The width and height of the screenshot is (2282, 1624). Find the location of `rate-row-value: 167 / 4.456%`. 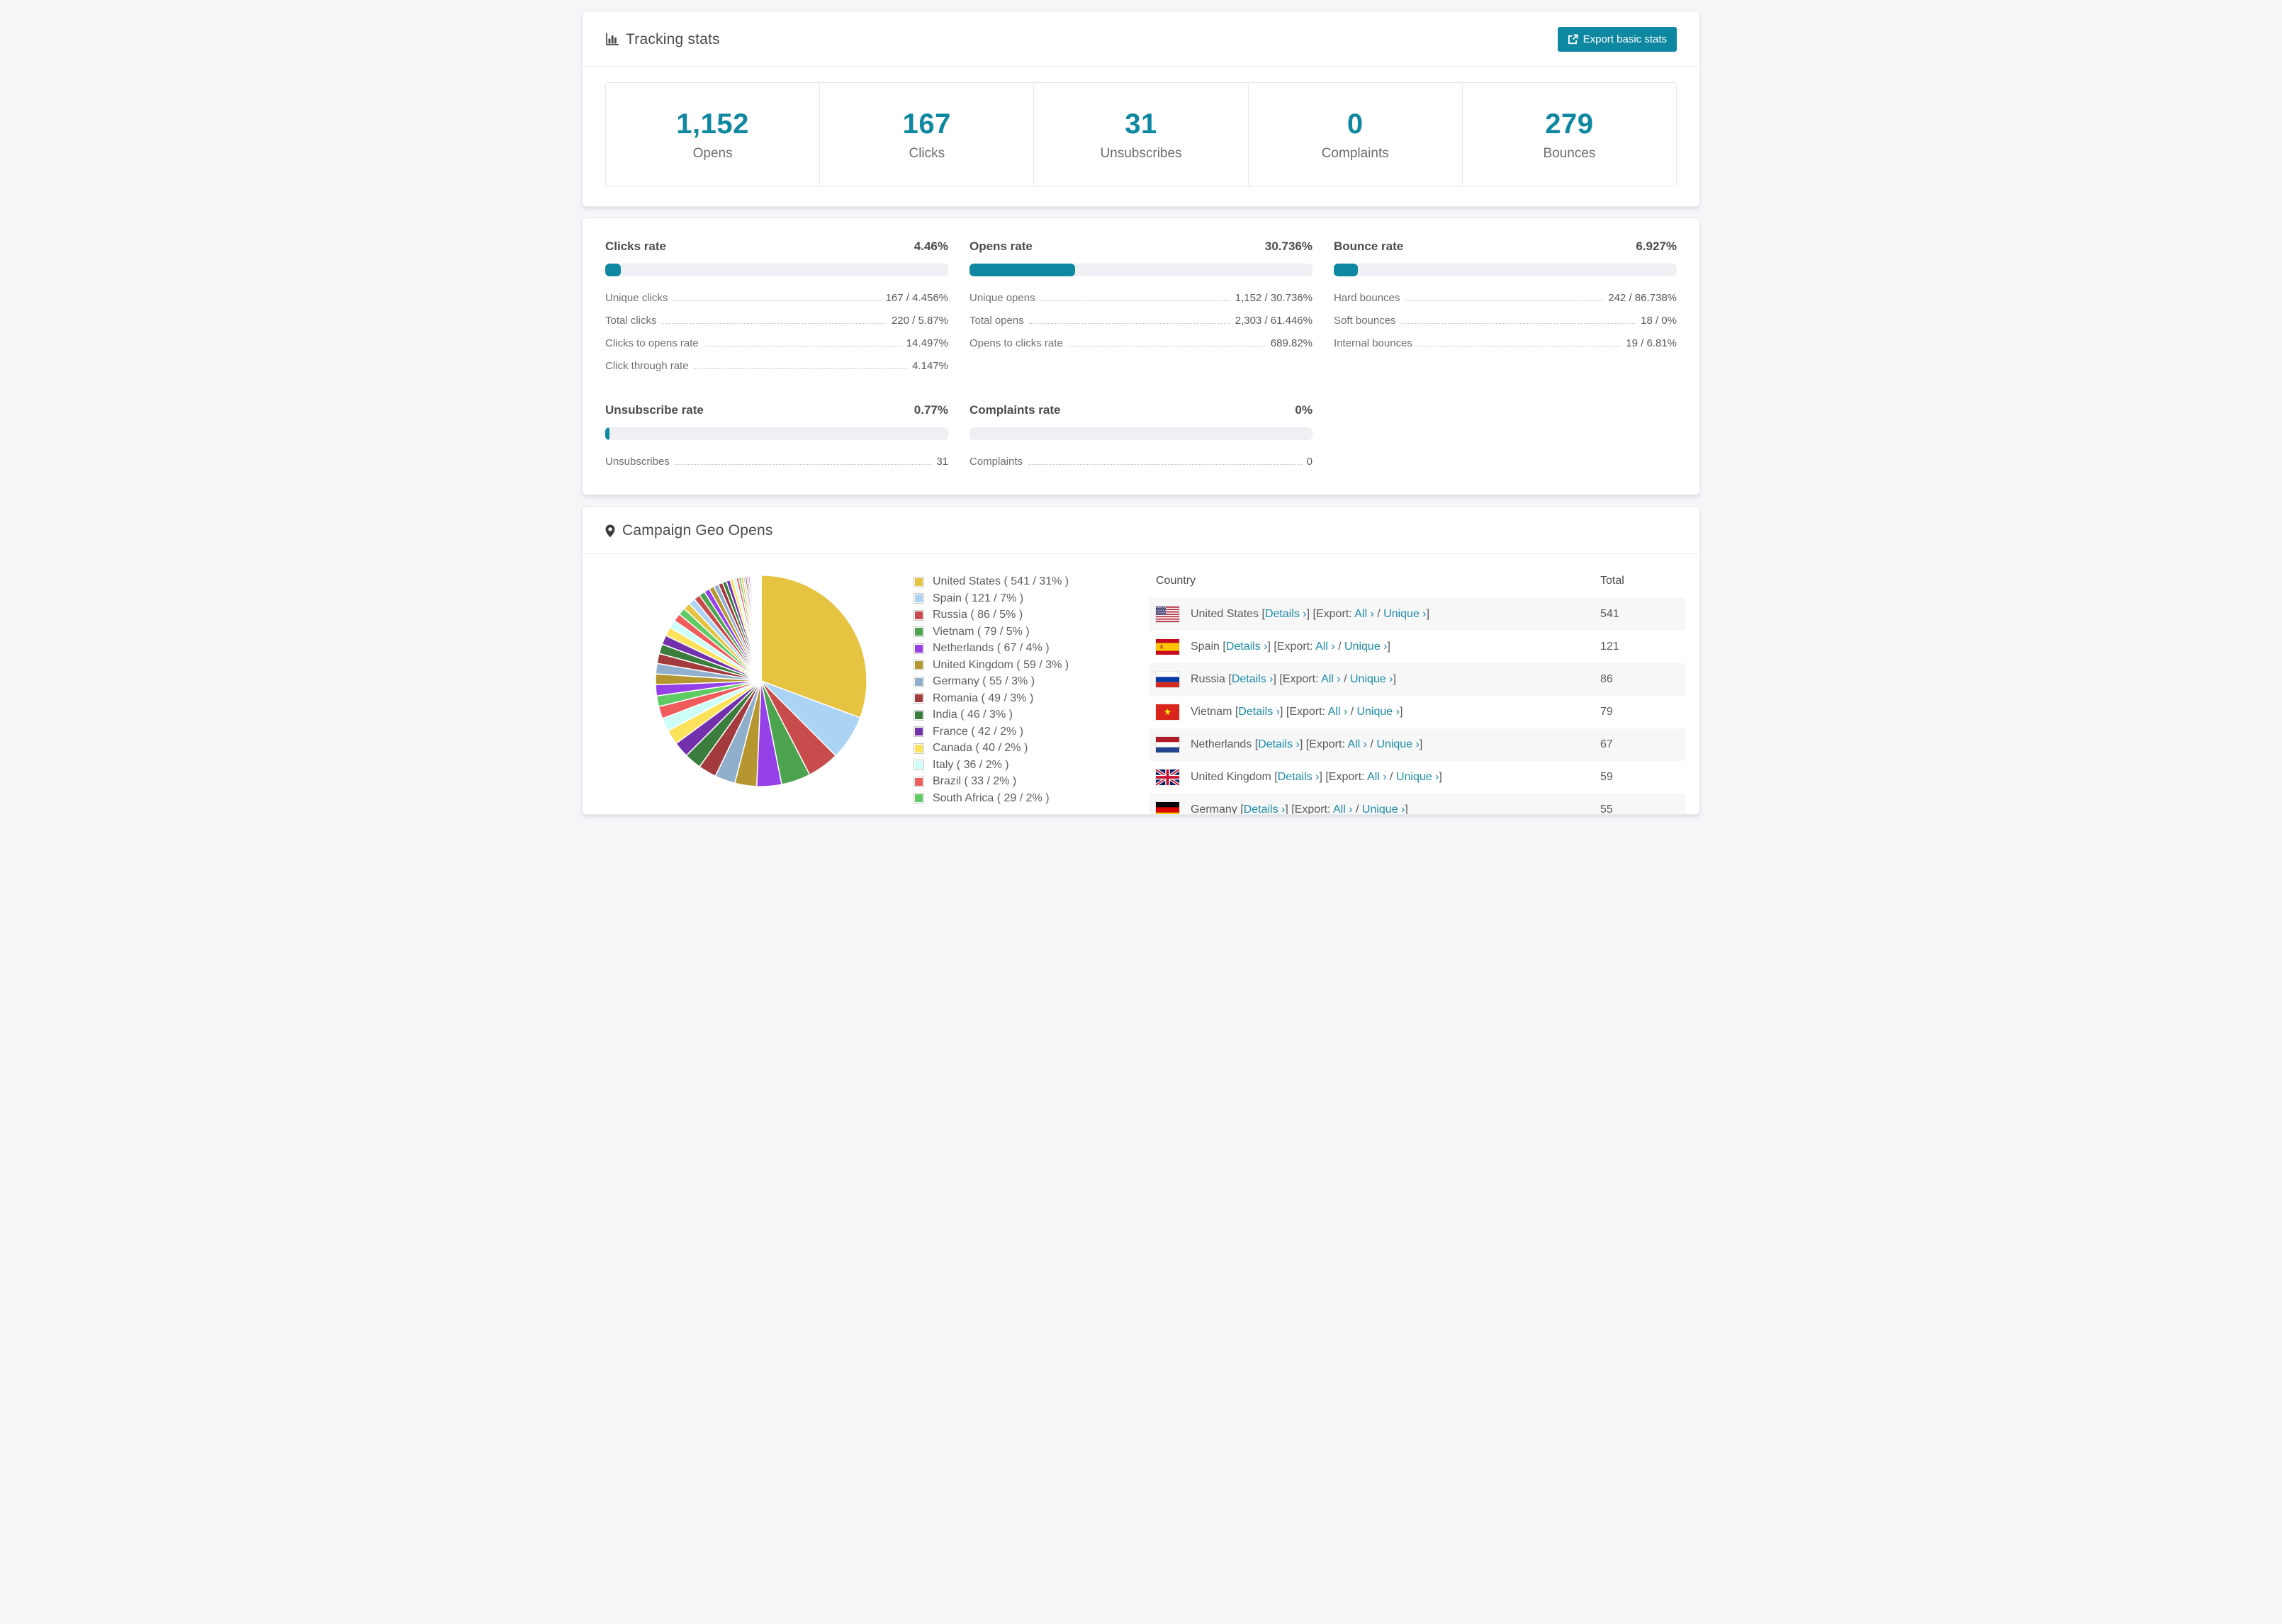

rate-row-value: 167 / 4.456% is located at coordinates (916, 298).